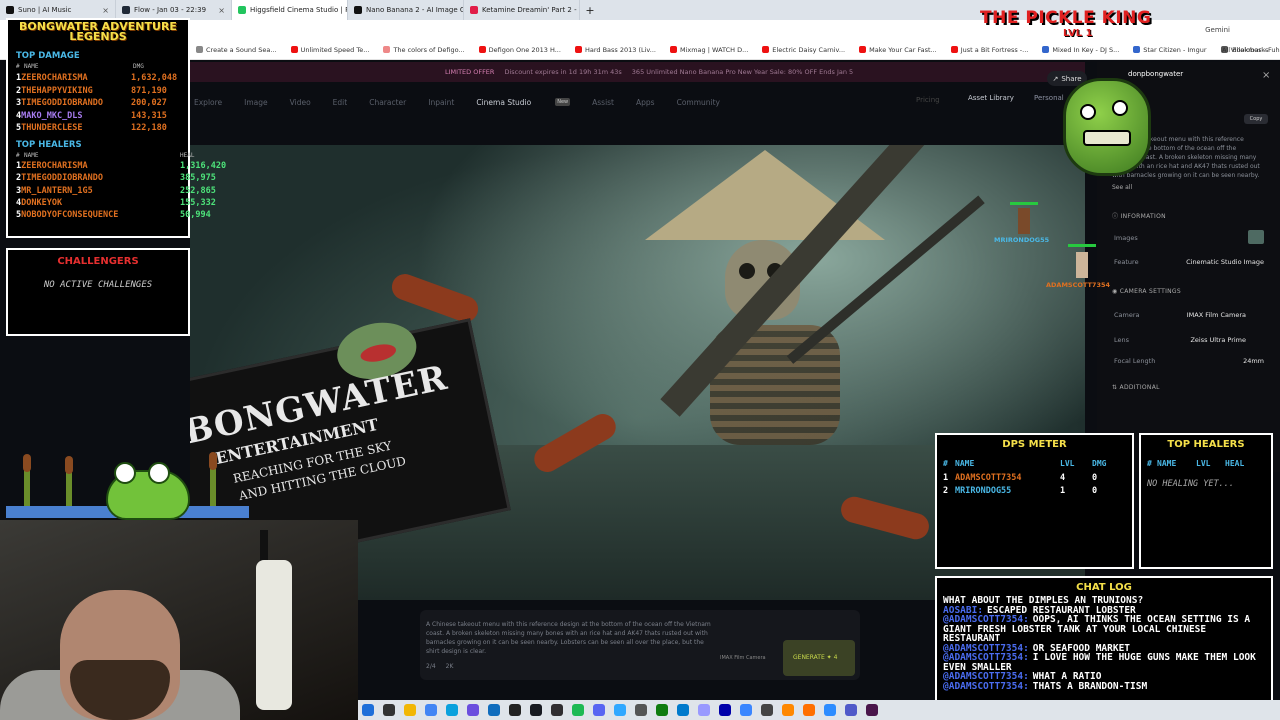 This screenshot has width=1280, height=720. Describe the element at coordinates (410, 710) in the screenshot. I see `file-explorer-icon` at that location.